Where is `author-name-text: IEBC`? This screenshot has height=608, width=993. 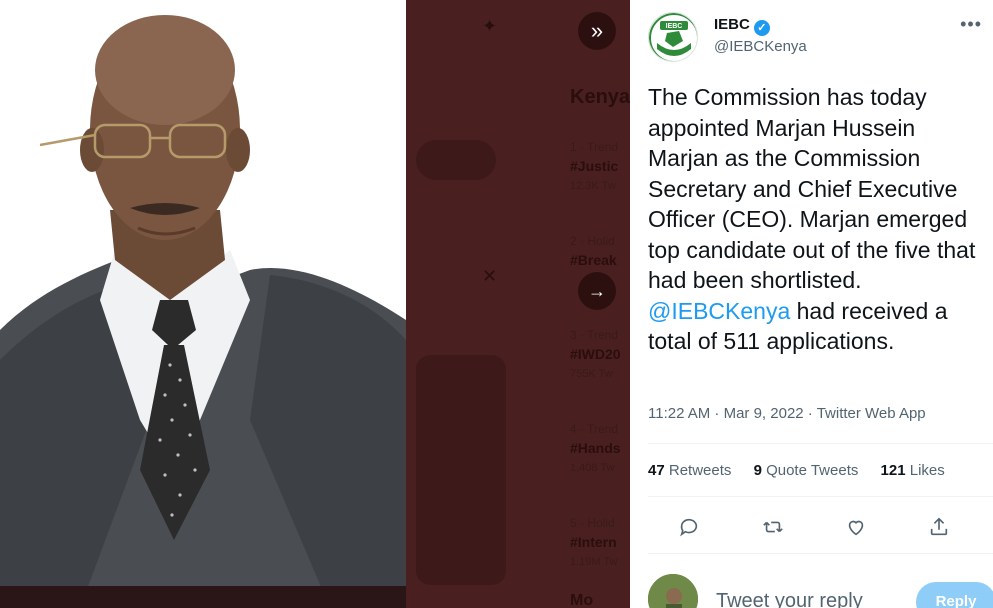
author-name-text: IEBC is located at coordinates (732, 24).